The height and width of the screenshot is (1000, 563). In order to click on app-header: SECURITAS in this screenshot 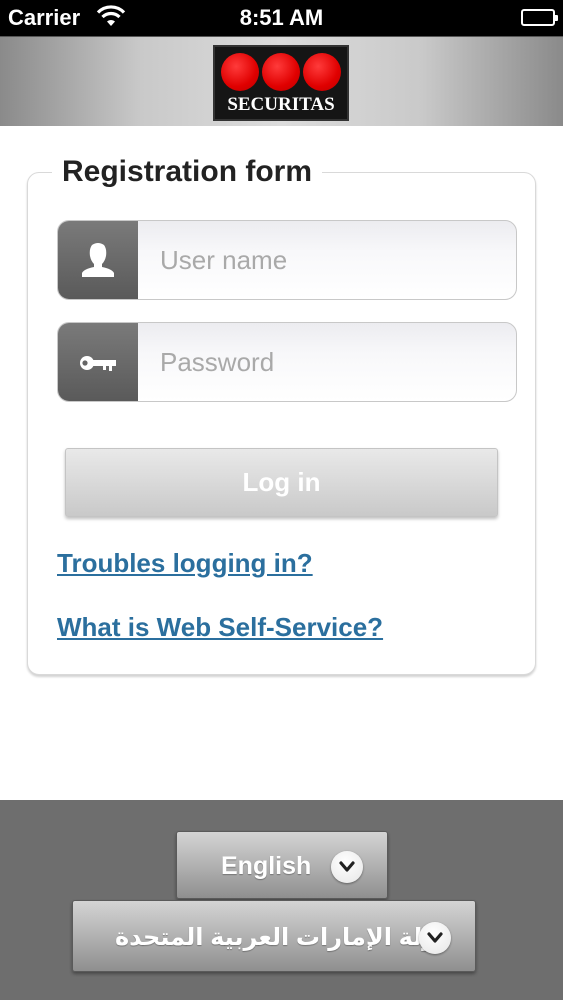, I will do `click(281, 81)`.